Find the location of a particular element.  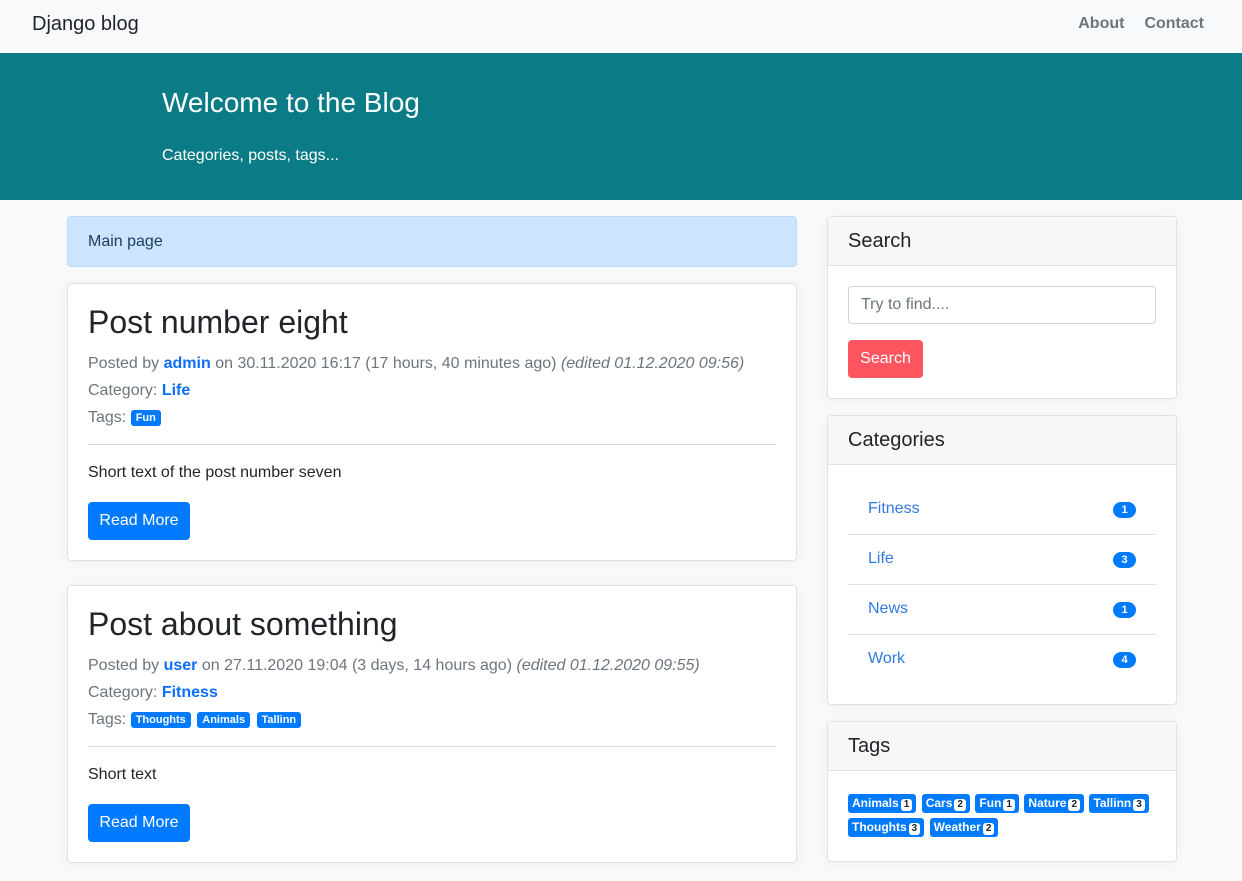

tag-chip: Nature 2 is located at coordinates (1054, 803).